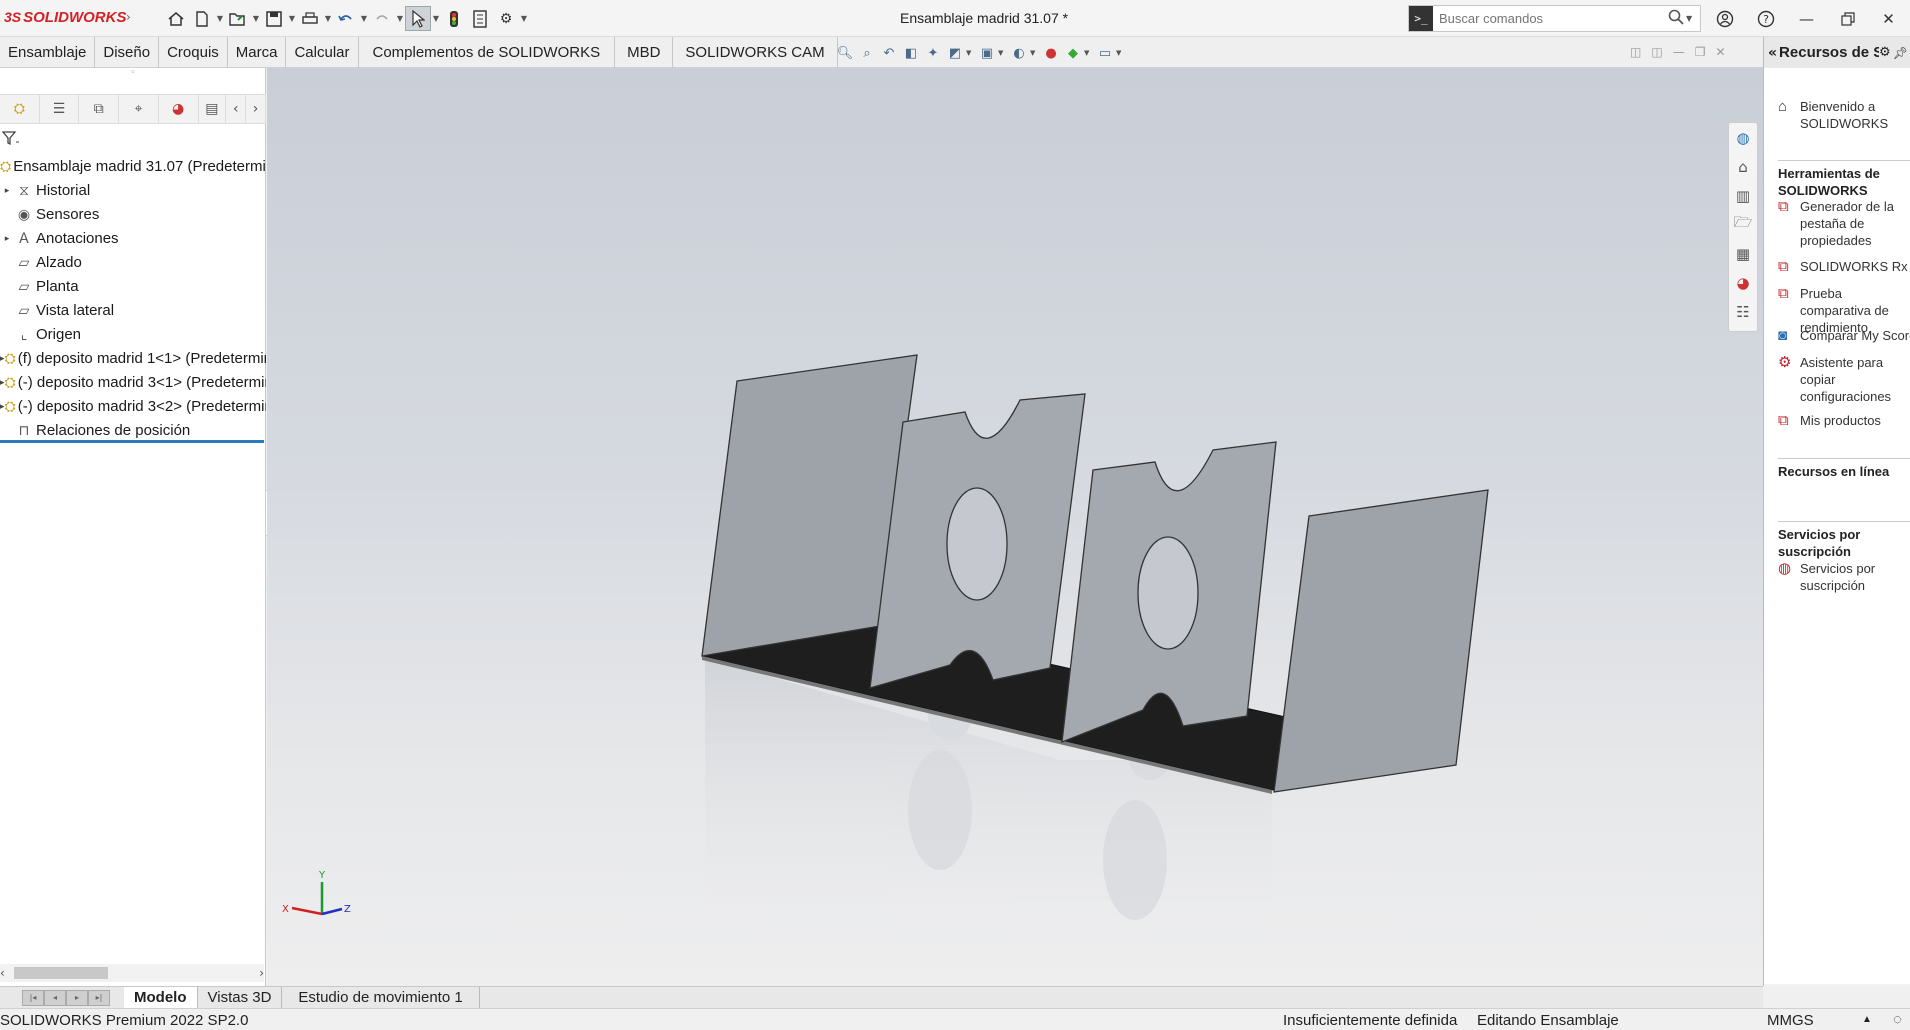  I want to click on save-dropdown-icon: ▼, so click(292, 18).